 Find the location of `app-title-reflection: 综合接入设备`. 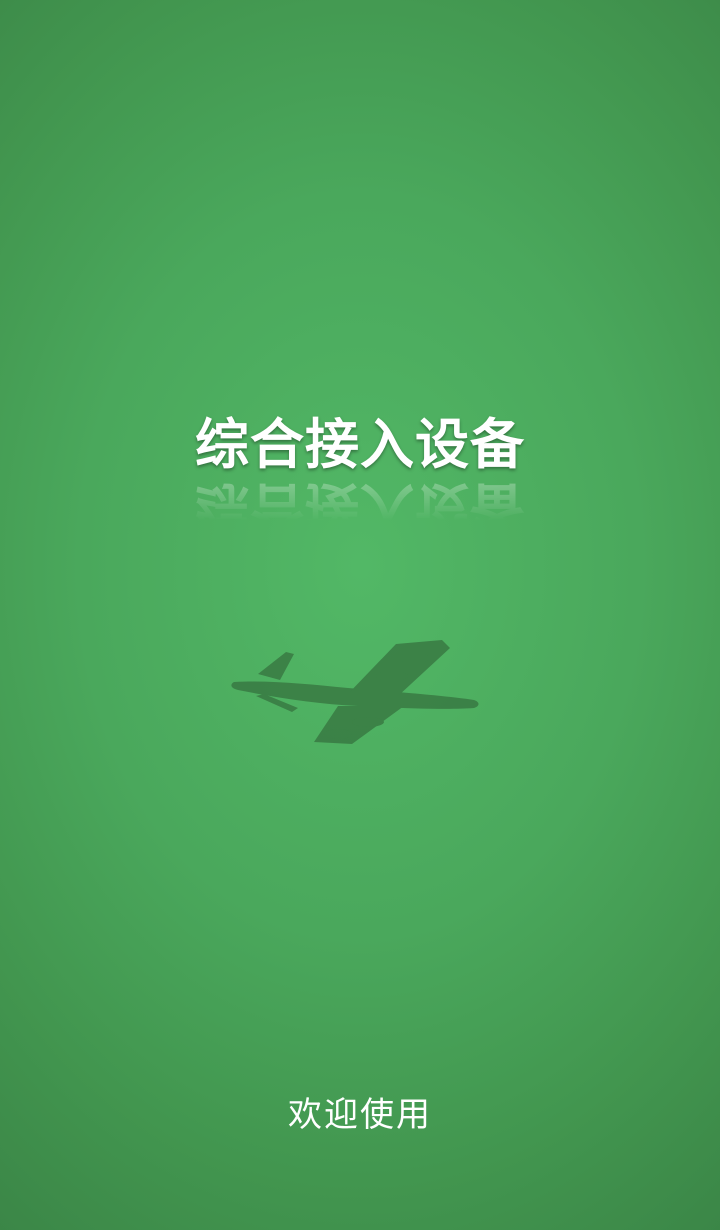

app-title-reflection: 综合接入设备 is located at coordinates (360, 507).